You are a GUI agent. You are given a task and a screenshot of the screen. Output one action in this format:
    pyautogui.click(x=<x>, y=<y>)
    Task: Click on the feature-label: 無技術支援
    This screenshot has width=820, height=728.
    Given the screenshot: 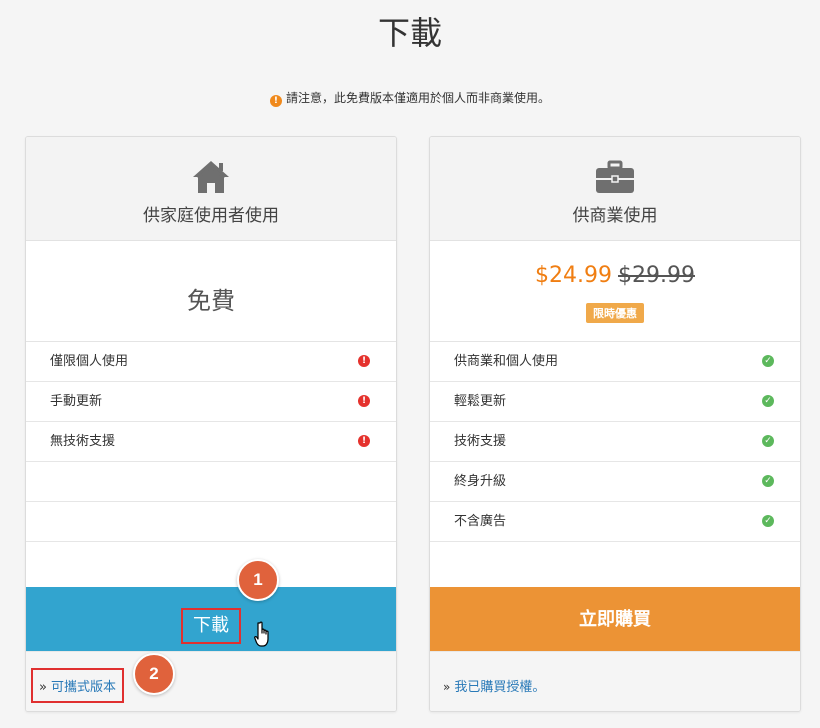 What is the action you would take?
    pyautogui.click(x=83, y=441)
    